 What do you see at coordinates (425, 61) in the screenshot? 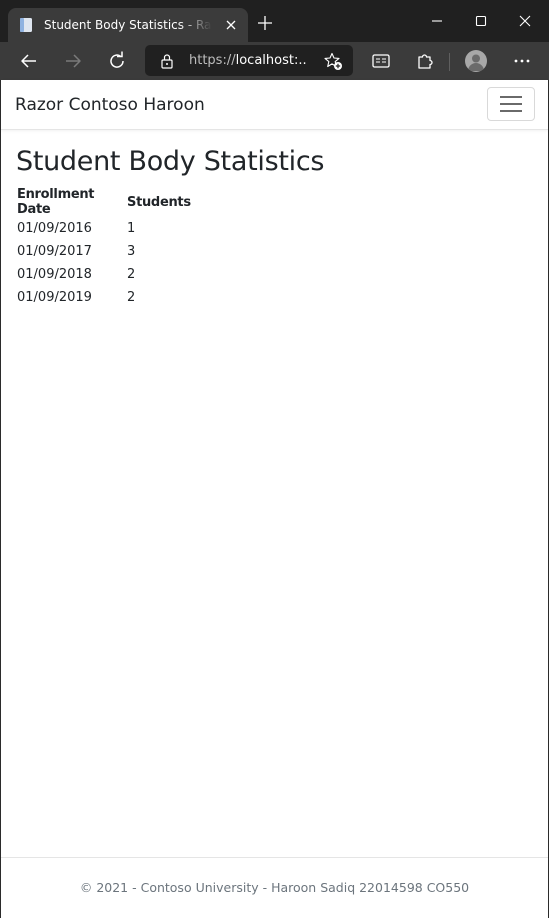
I see `puzzle-icon` at bounding box center [425, 61].